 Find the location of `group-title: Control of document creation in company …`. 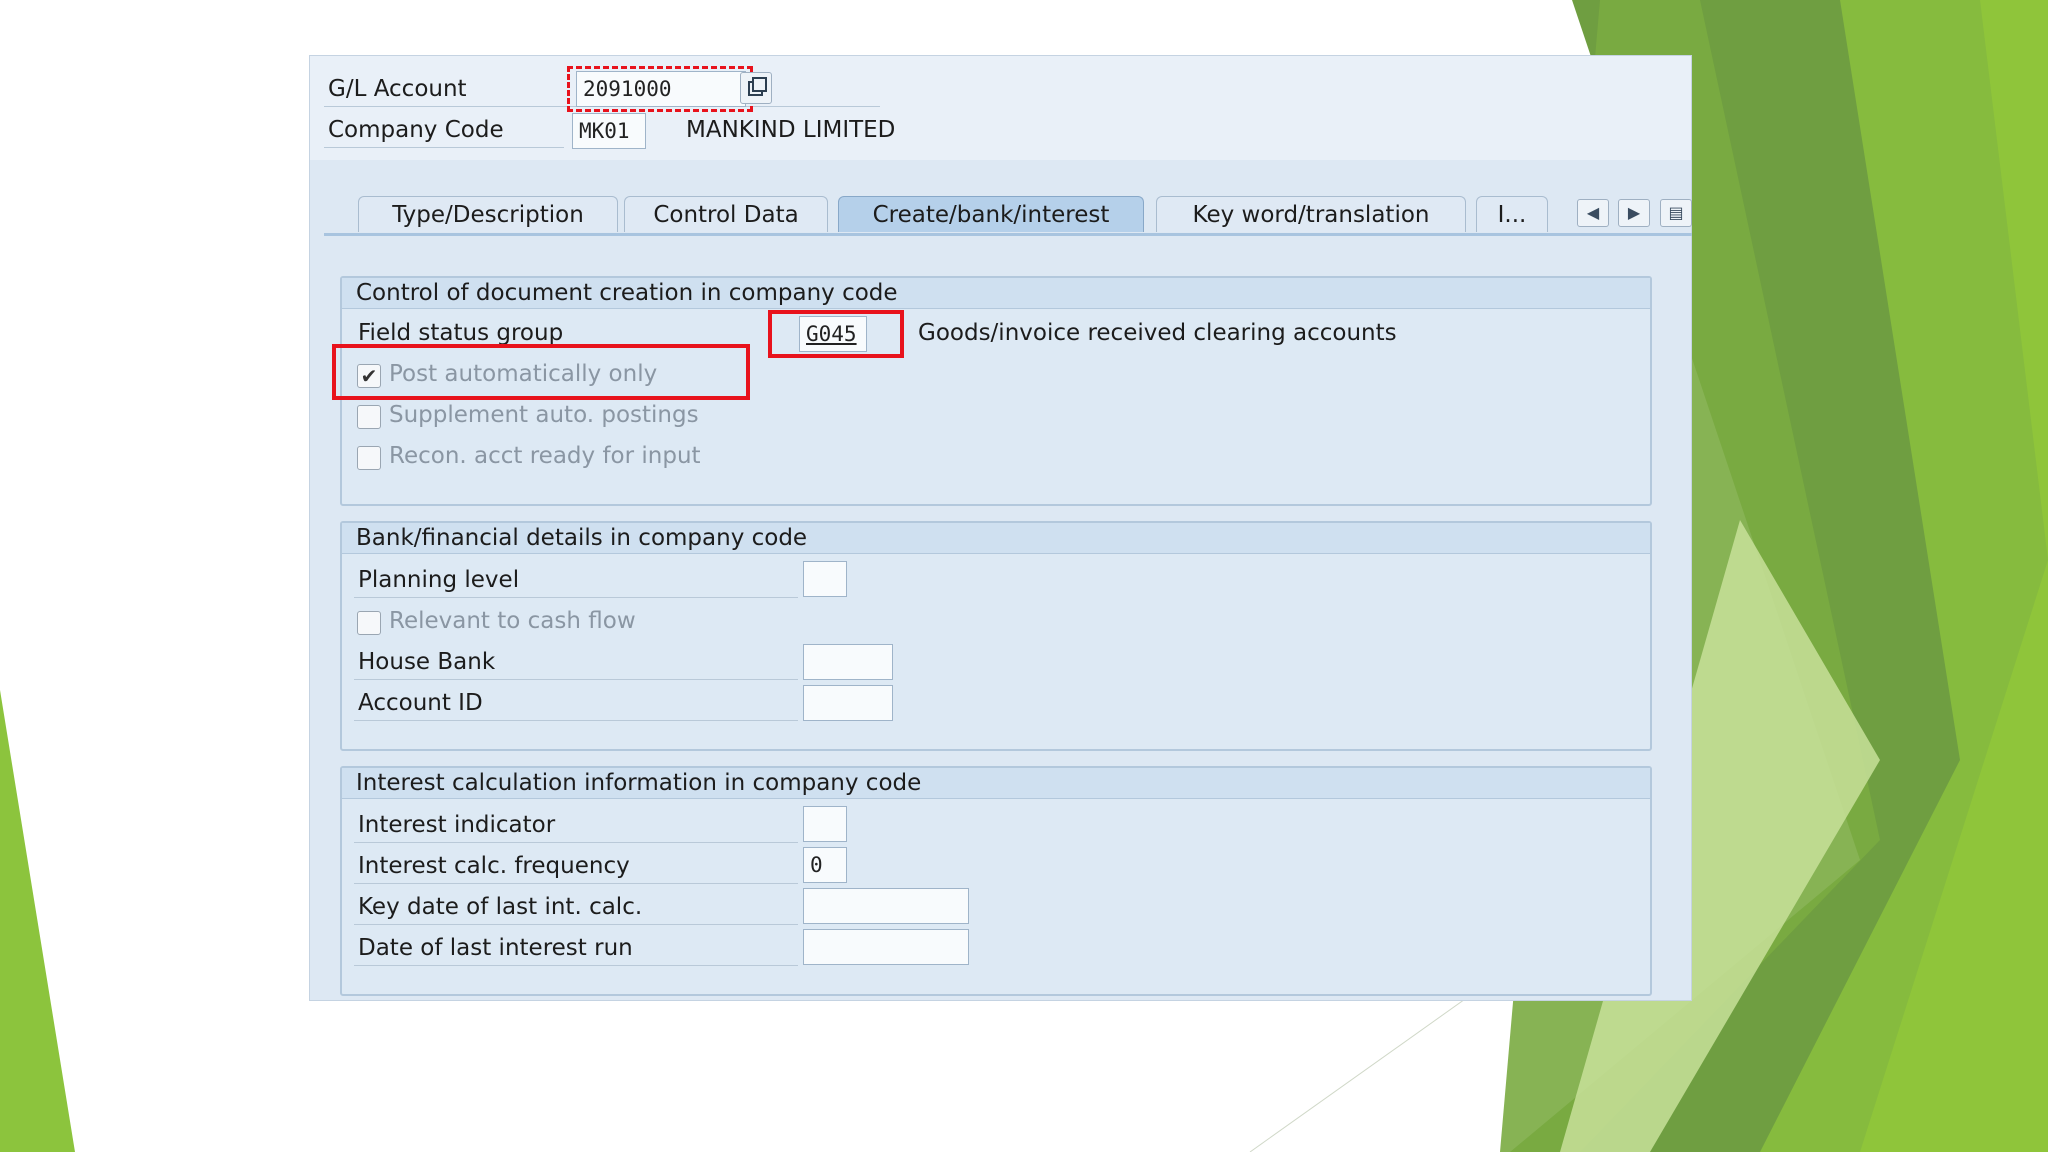

group-title: Control of document creation in company … is located at coordinates (996, 293).